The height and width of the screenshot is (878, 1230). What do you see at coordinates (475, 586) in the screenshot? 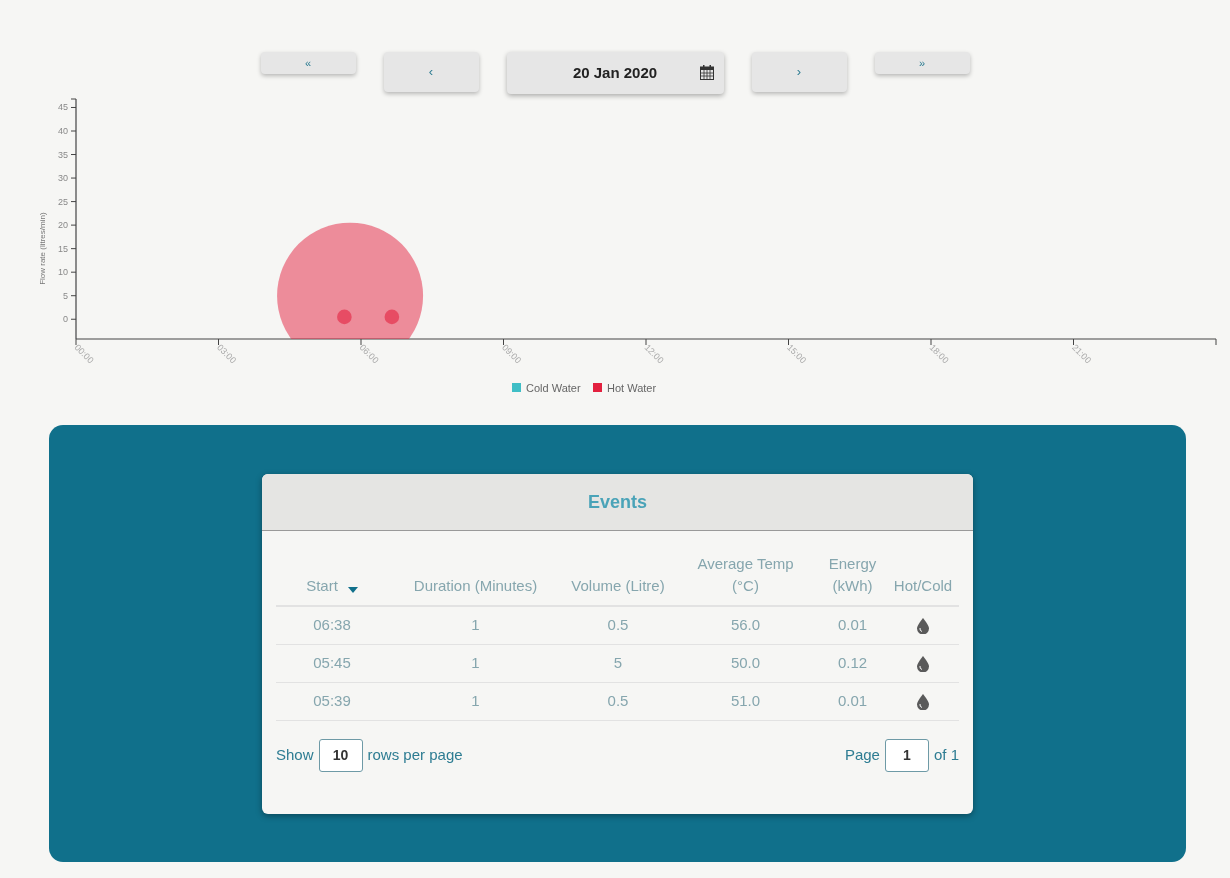
I see `column-header: Duration (Minutes)` at bounding box center [475, 586].